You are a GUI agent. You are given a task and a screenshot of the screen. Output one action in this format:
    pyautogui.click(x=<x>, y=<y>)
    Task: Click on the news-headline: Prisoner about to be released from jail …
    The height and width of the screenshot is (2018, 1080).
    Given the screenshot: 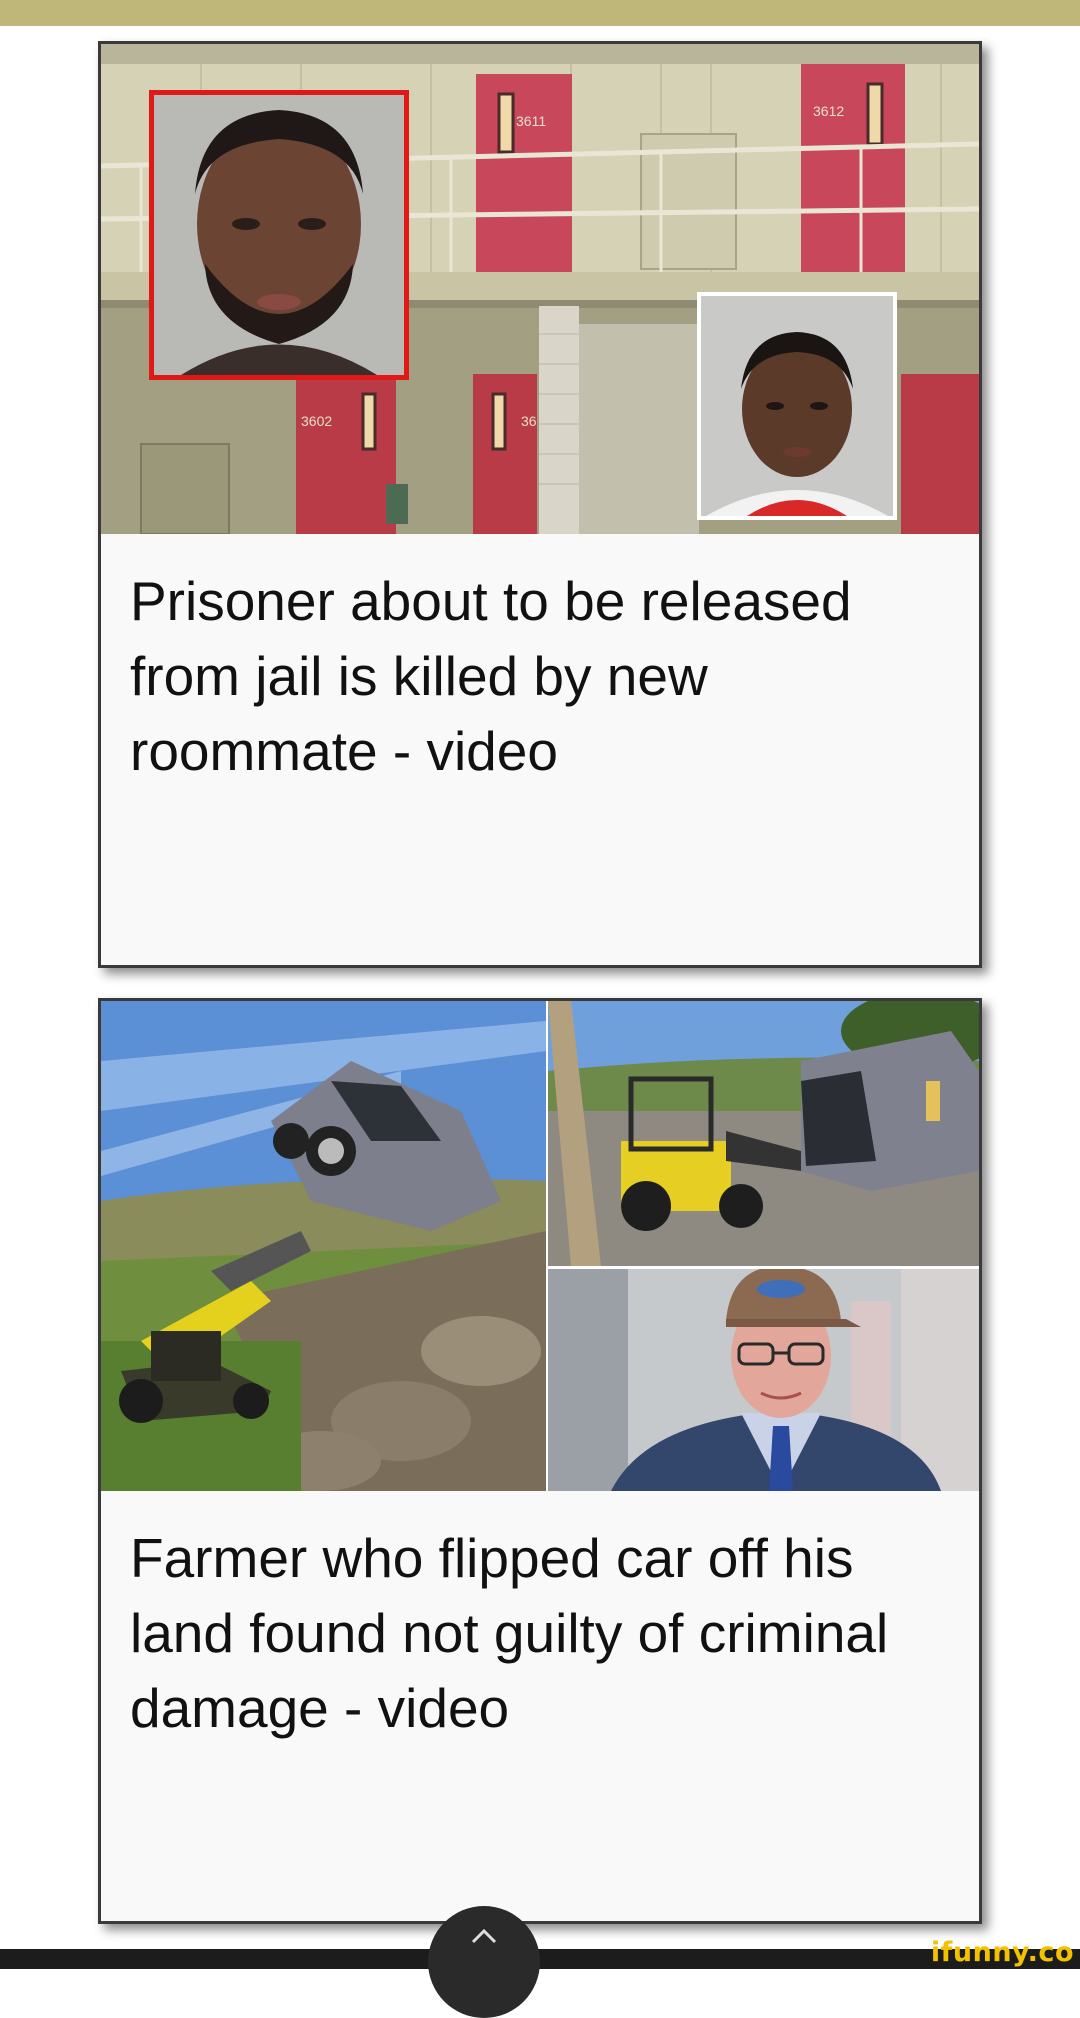 What is the action you would take?
    pyautogui.click(x=540, y=676)
    